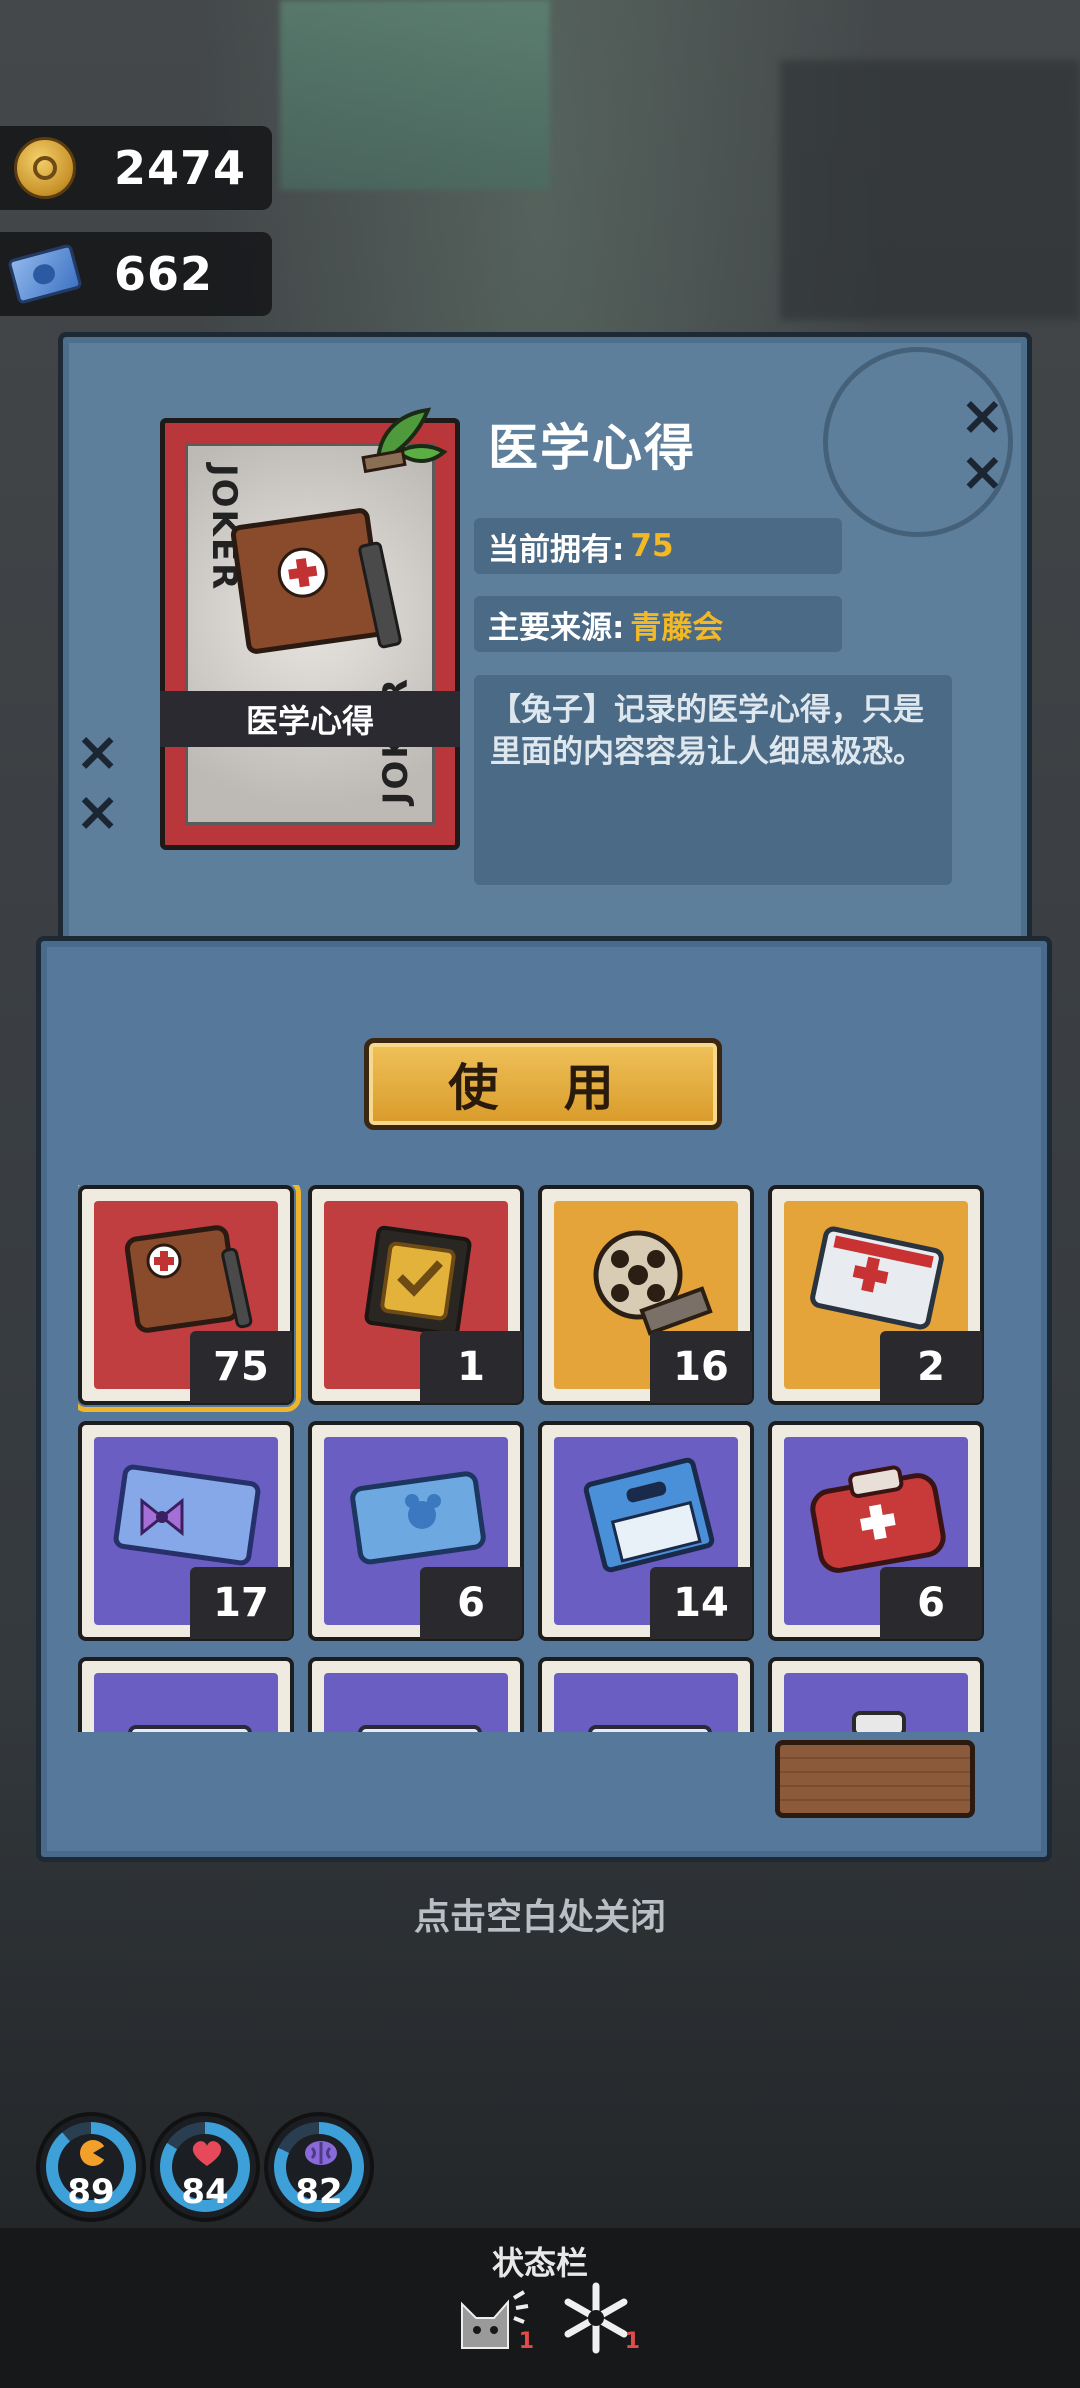 The width and height of the screenshot is (1080, 2388). What do you see at coordinates (91, 2192) in the screenshot?
I see `hunger-value: 89` at bounding box center [91, 2192].